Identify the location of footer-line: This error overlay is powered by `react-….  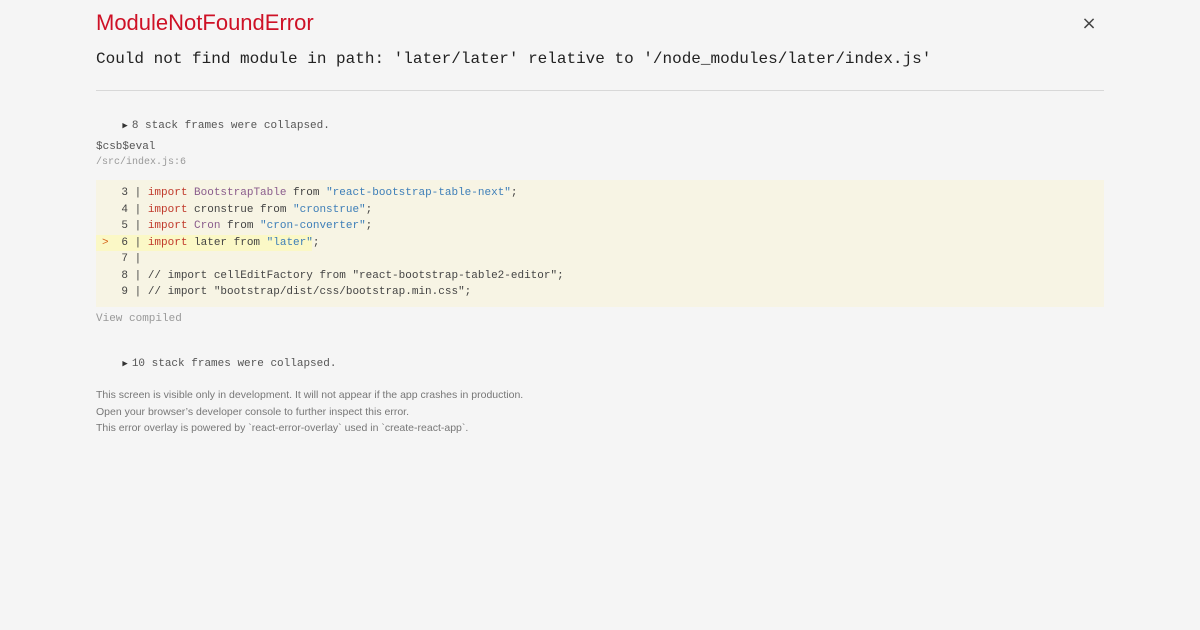
(282, 428).